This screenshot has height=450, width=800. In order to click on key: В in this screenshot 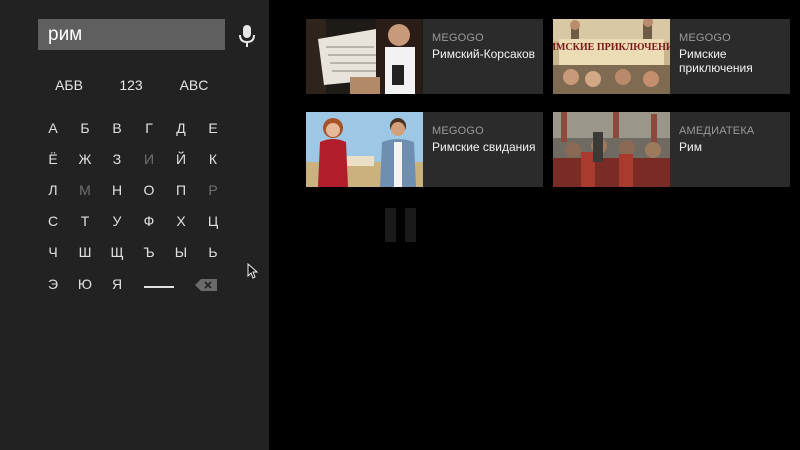, I will do `click(117, 128)`.